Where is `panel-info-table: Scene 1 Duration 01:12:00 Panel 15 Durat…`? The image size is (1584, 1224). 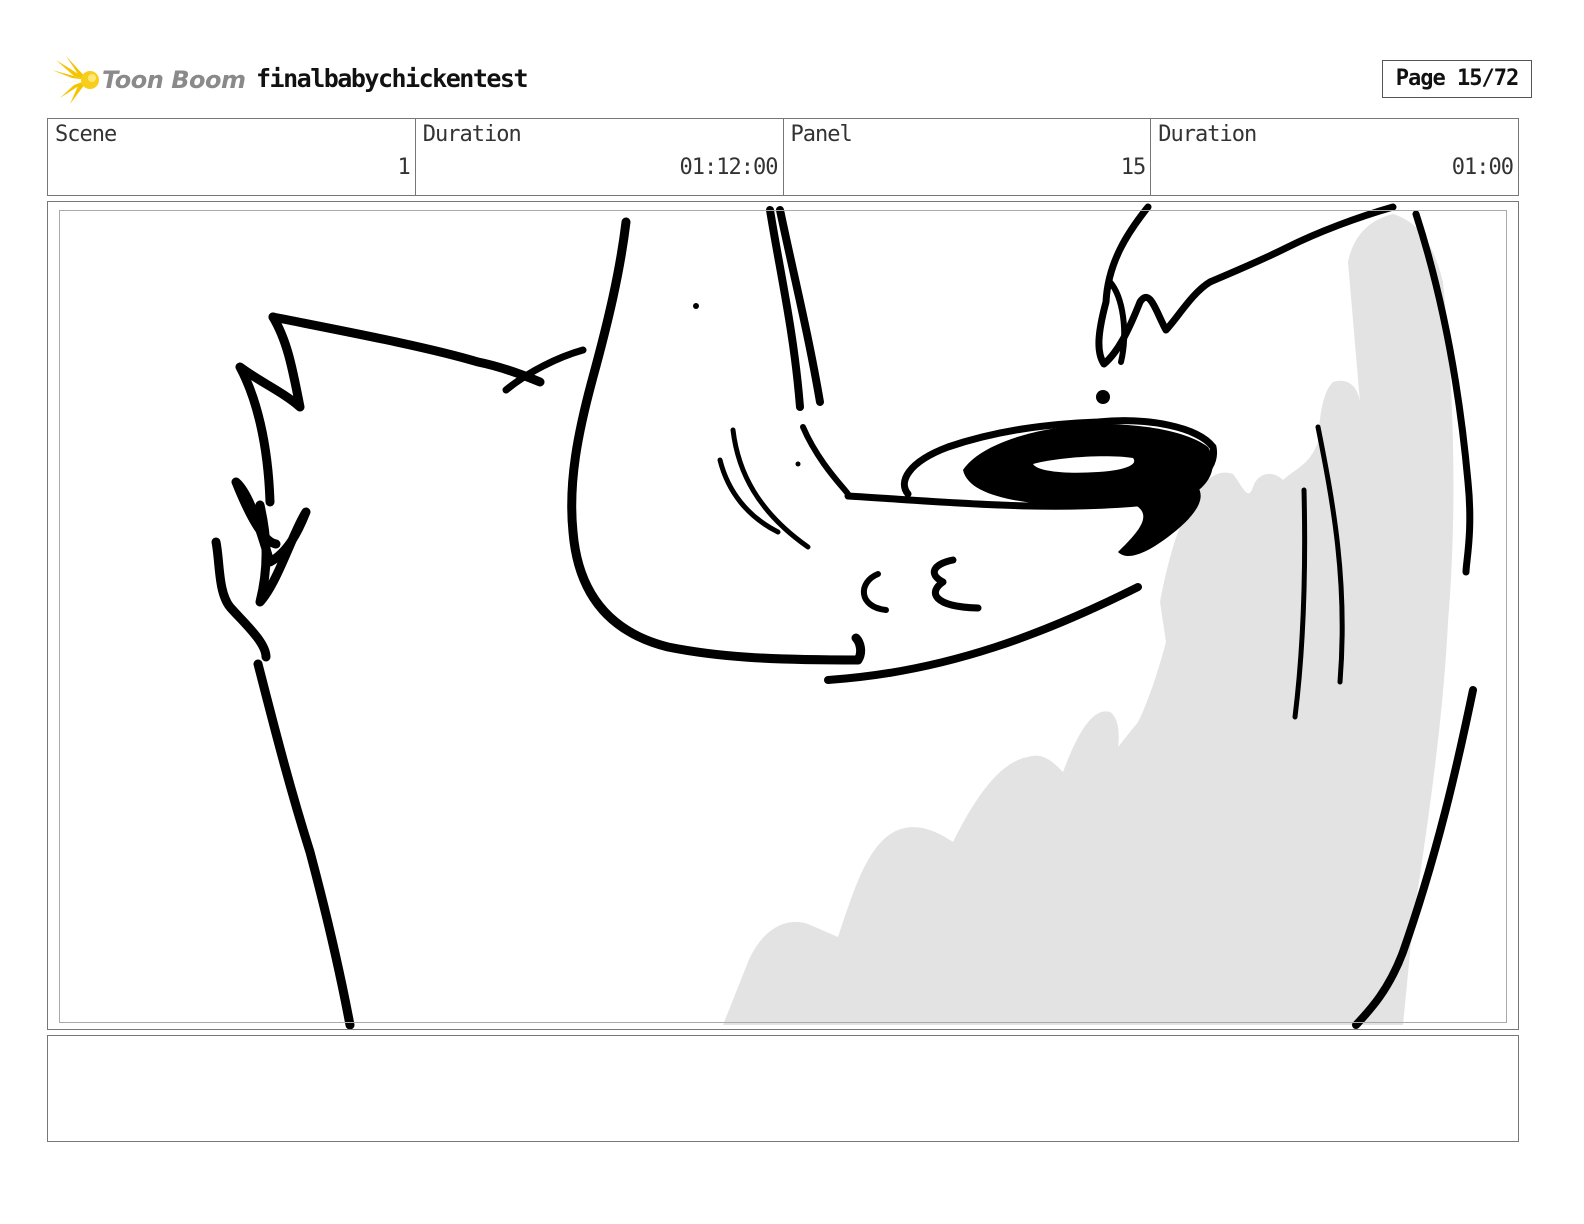
panel-info-table: Scene 1 Duration 01:12:00 Panel 15 Durat… is located at coordinates (783, 157).